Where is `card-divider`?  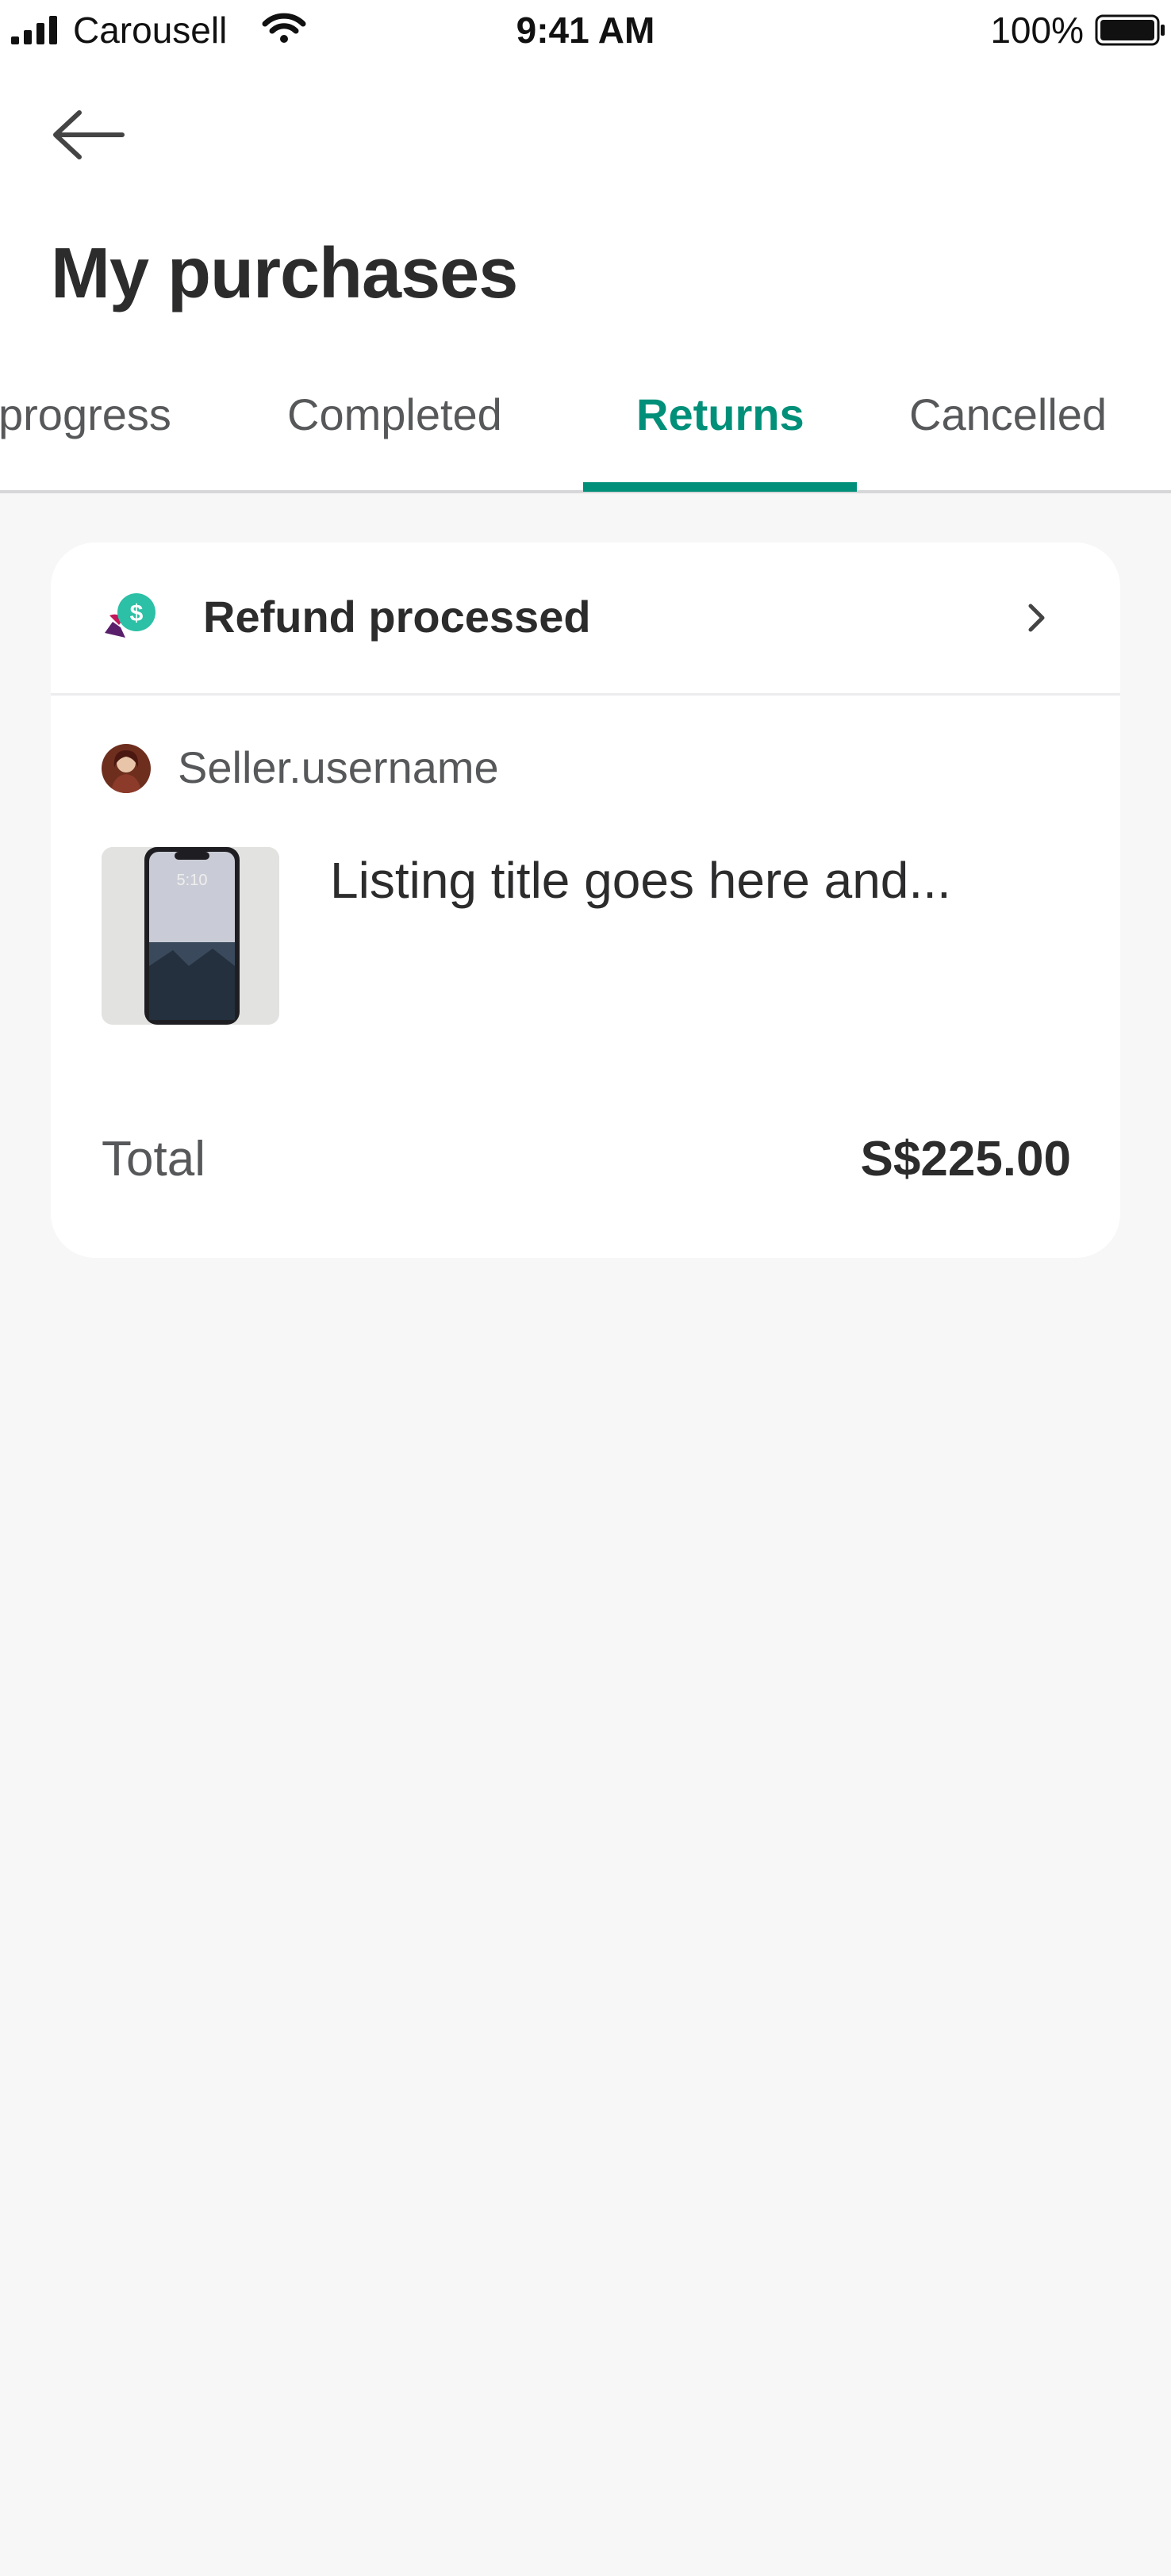 card-divider is located at coordinates (585, 694).